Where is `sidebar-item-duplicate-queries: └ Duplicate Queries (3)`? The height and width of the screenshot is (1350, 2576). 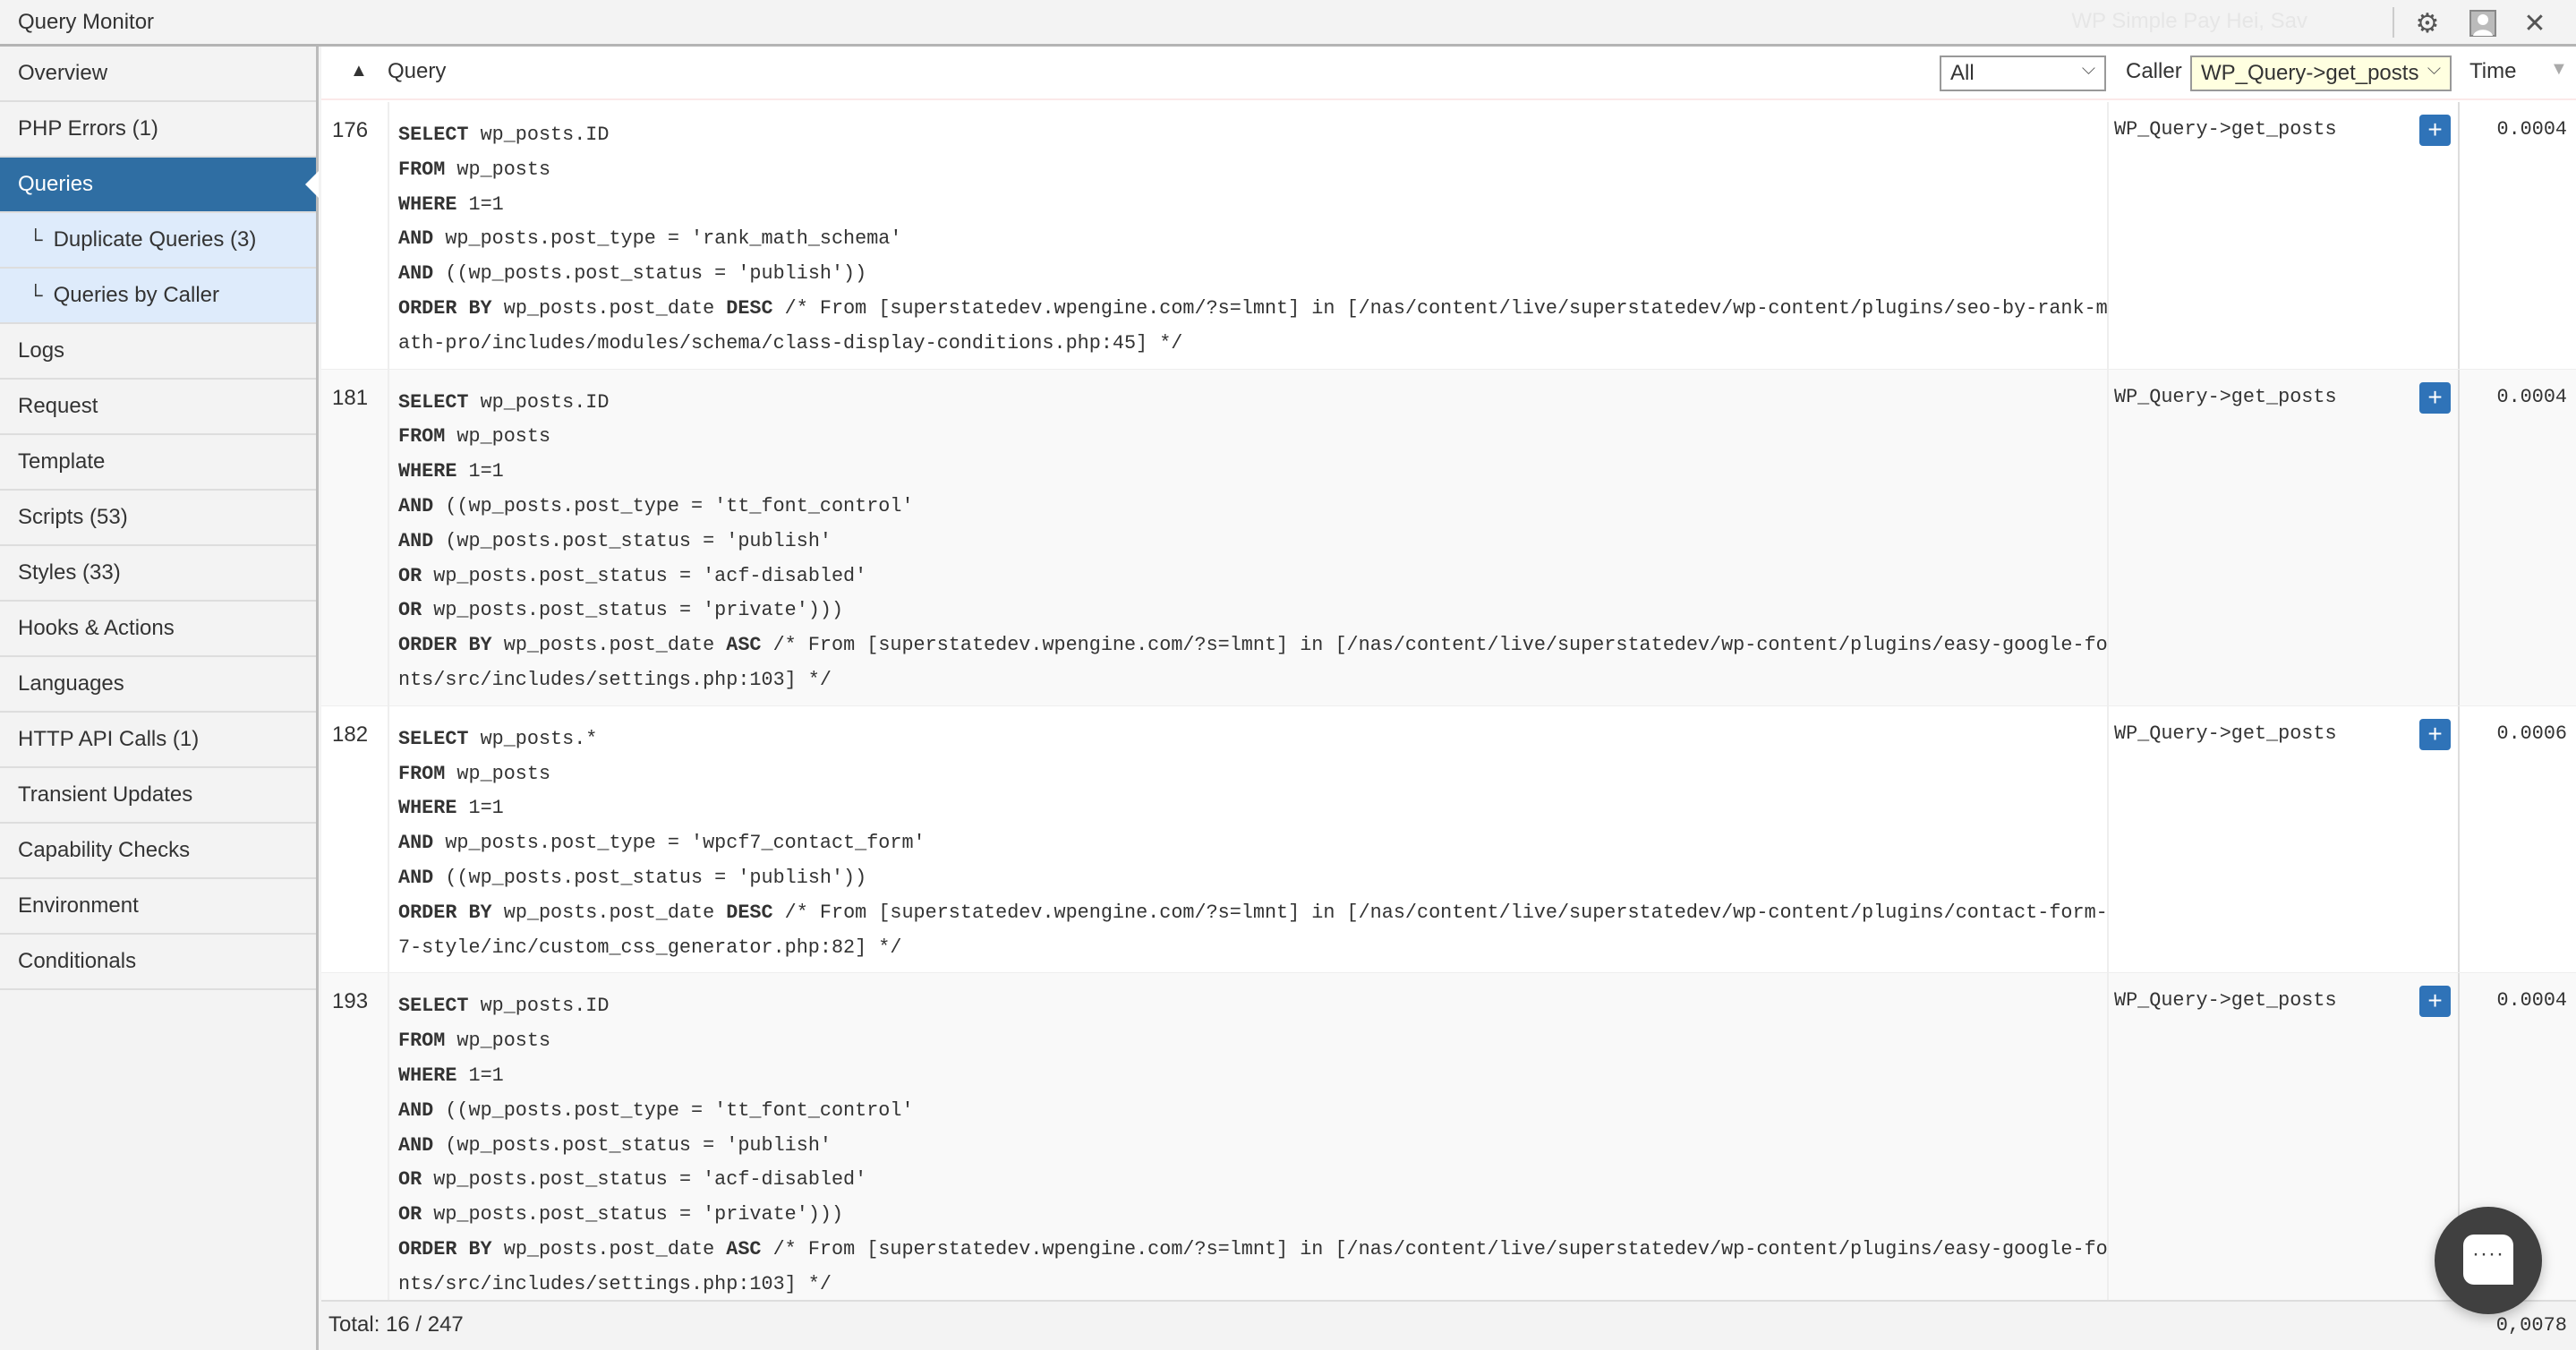 sidebar-item-duplicate-queries: └ Duplicate Queries (3) is located at coordinates (158, 241).